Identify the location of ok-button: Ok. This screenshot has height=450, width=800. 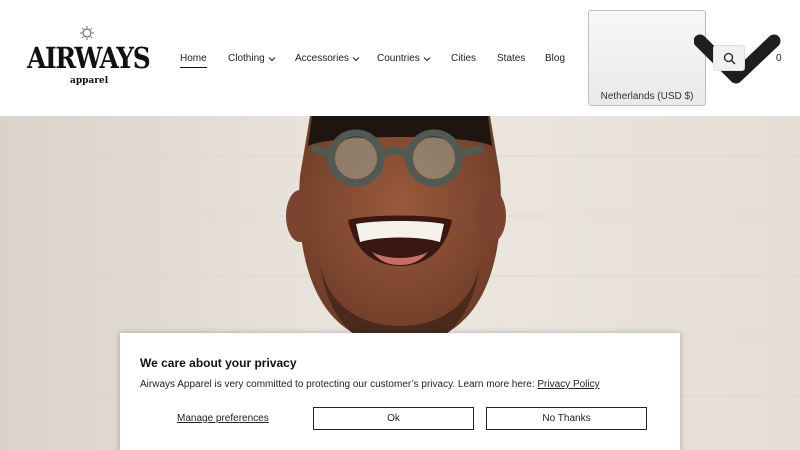
(393, 418).